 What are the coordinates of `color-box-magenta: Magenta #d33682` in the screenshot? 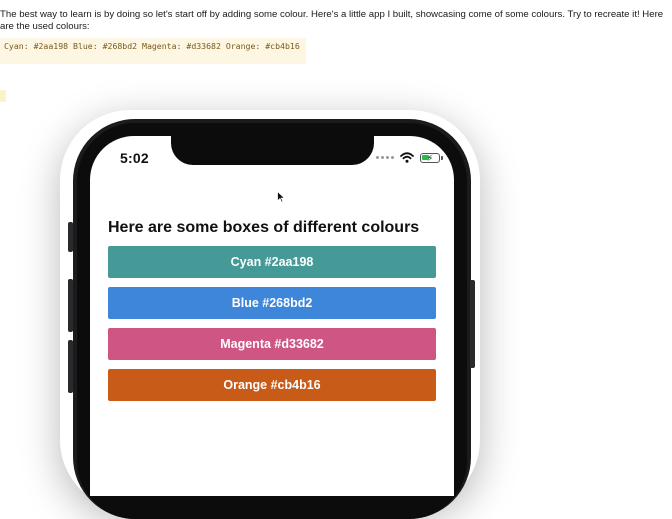 It's located at (272, 344).